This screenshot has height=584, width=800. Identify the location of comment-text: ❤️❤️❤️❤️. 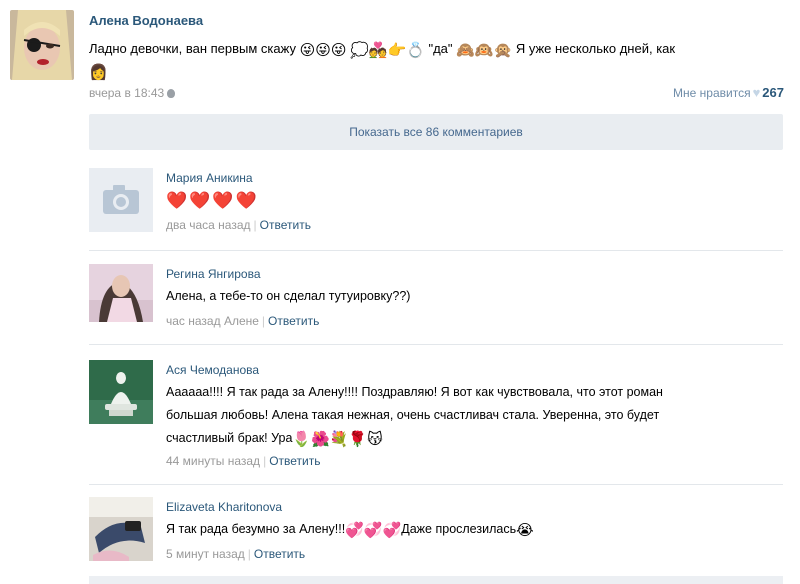
(471, 200).